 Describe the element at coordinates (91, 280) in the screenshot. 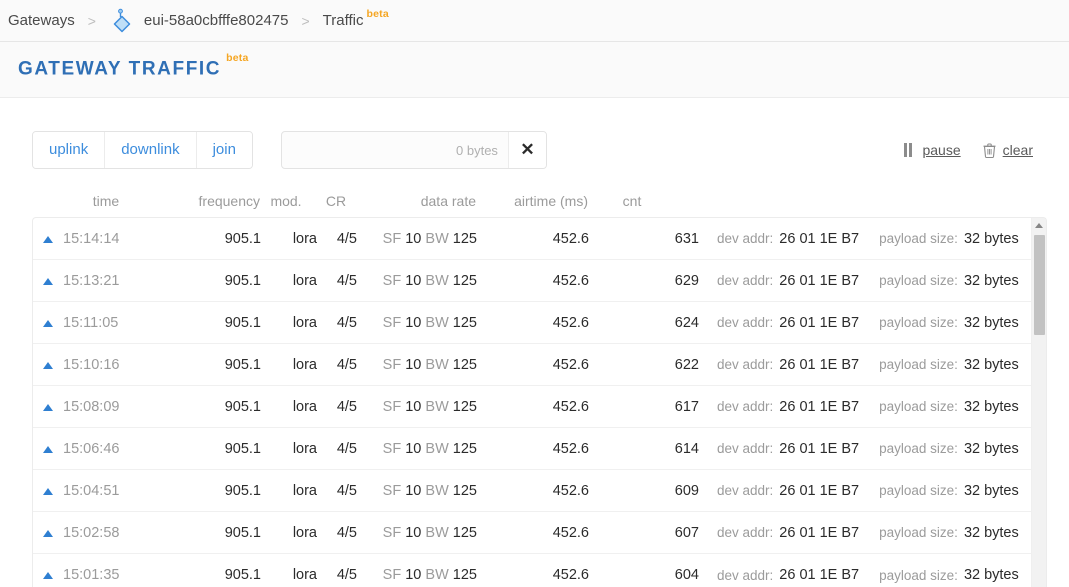

I see `row-time: 15:13:21` at that location.